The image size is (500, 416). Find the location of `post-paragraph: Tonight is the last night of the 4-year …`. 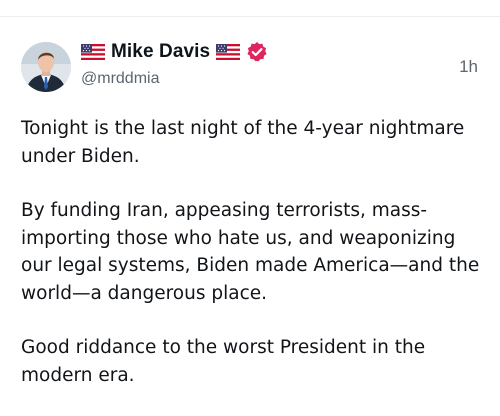

post-paragraph: Tonight is the last night of the 4-year … is located at coordinates (243, 142).